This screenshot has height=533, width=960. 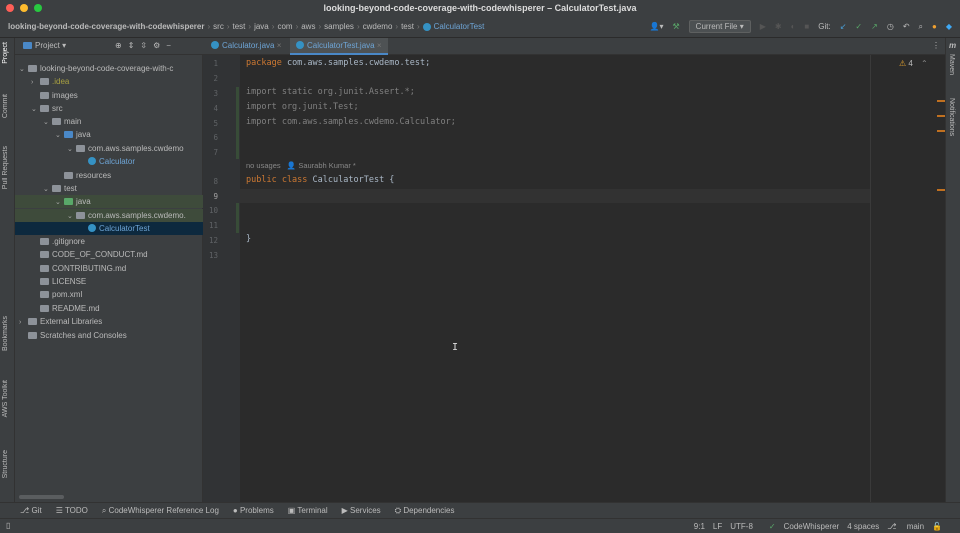 I want to click on indent-setting: 4 spaces, so click(x=863, y=526).